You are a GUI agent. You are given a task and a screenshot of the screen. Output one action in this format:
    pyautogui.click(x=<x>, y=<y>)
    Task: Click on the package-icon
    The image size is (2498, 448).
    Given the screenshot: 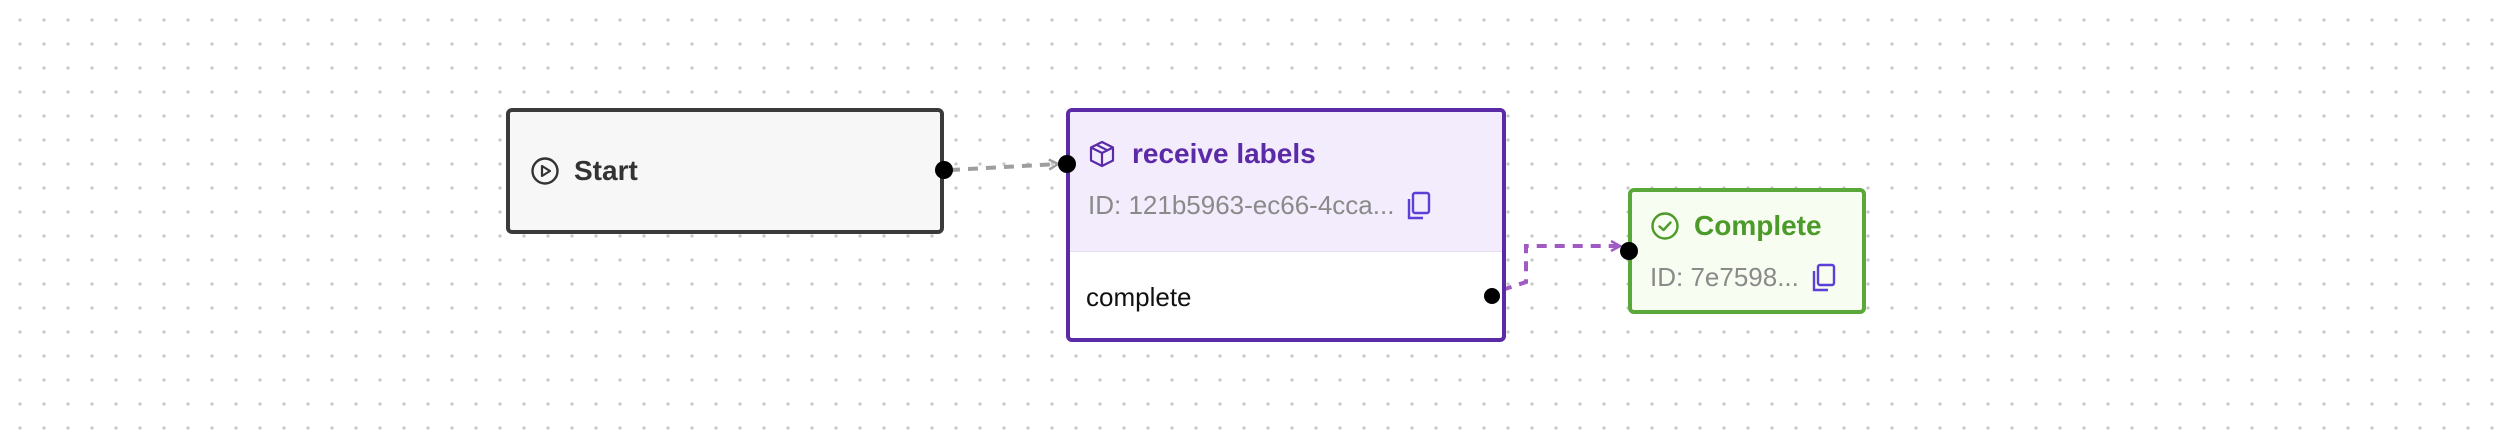 What is the action you would take?
    pyautogui.click(x=1102, y=154)
    